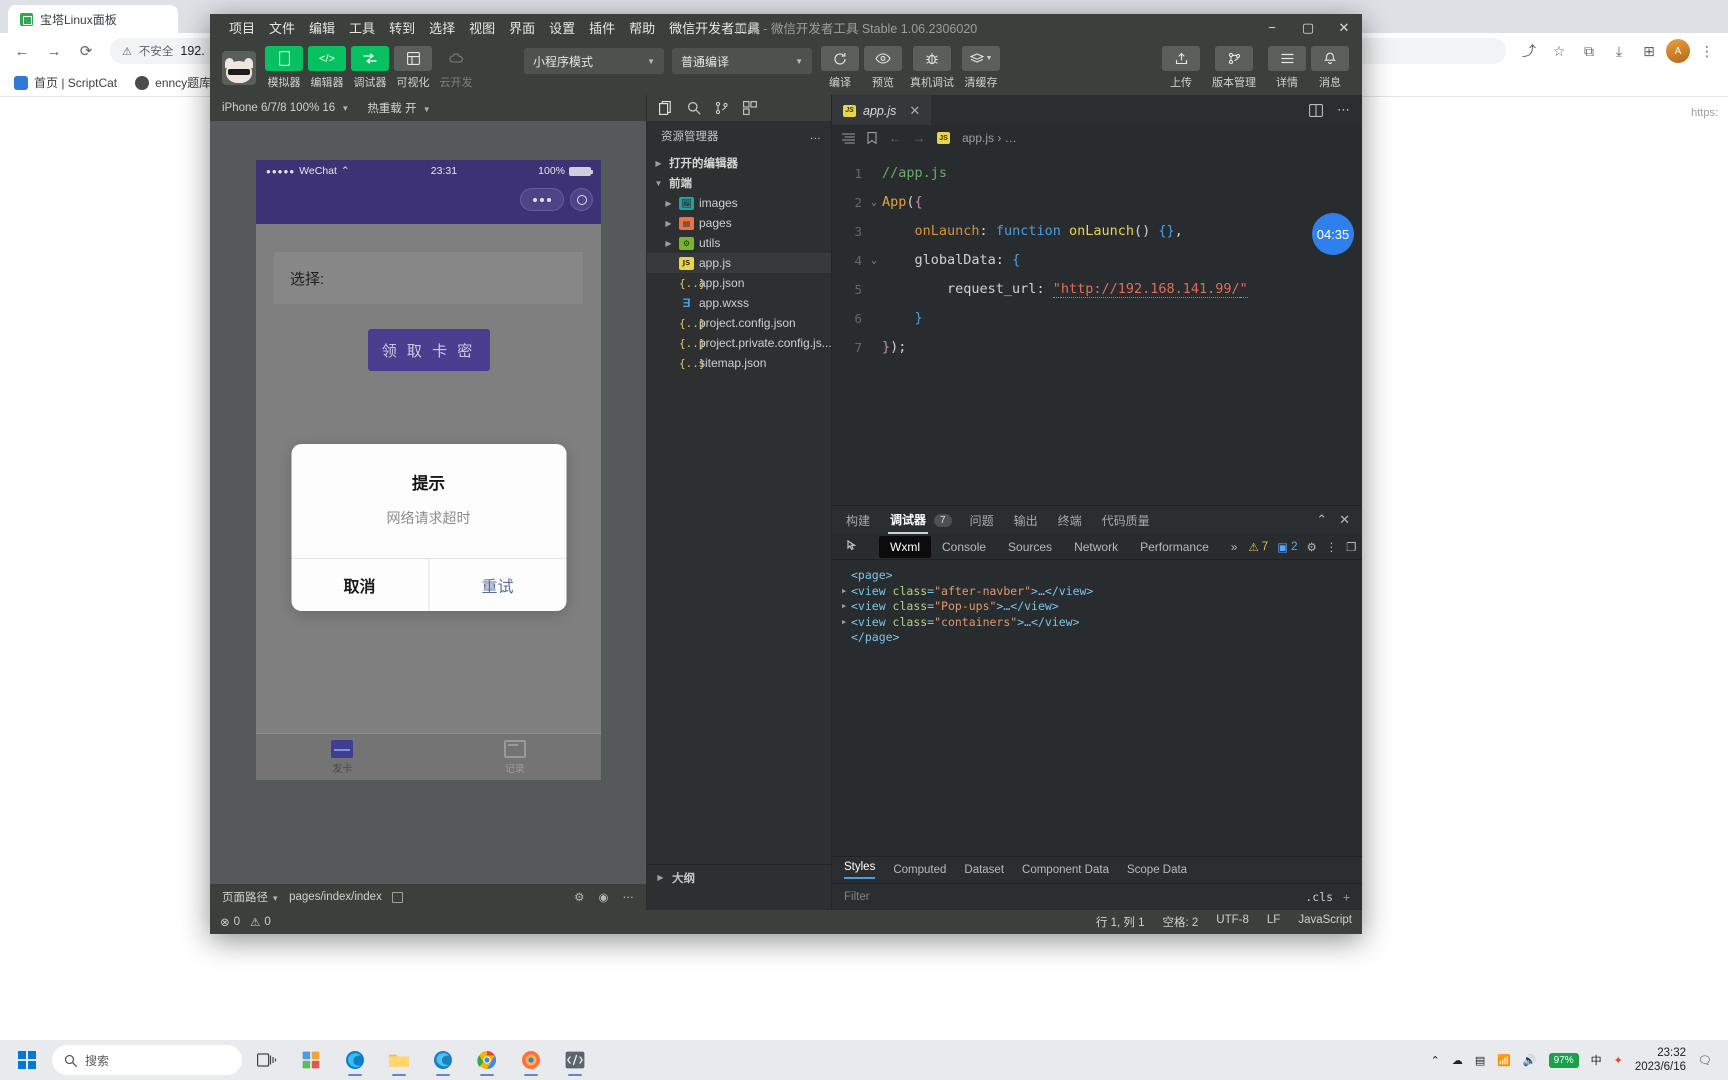 Image resolution: width=1728 pixels, height=1080 pixels. What do you see at coordinates (562, 27) in the screenshot?
I see `menu-item-settings: 设置` at bounding box center [562, 27].